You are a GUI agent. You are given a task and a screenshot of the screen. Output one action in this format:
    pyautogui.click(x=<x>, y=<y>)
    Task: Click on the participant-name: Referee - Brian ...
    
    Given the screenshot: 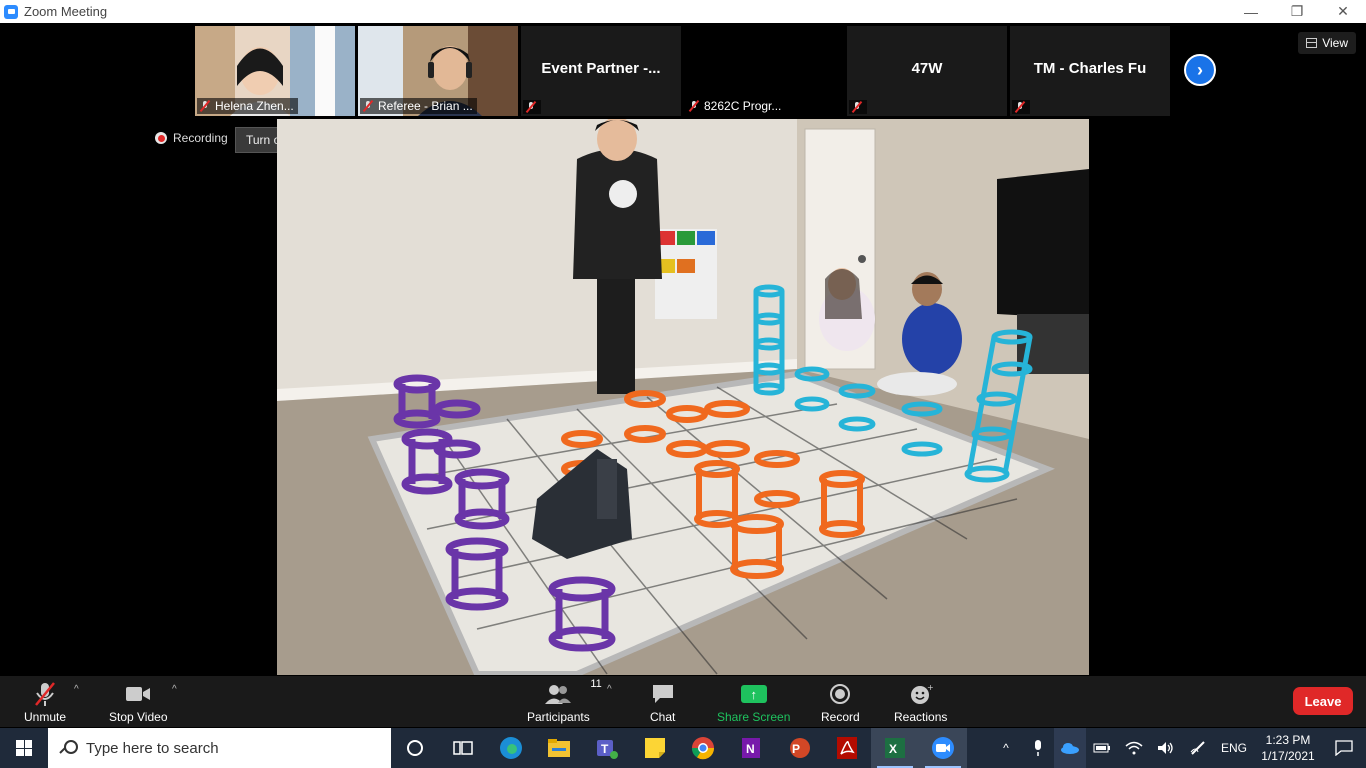 What is the action you would take?
    pyautogui.click(x=418, y=106)
    